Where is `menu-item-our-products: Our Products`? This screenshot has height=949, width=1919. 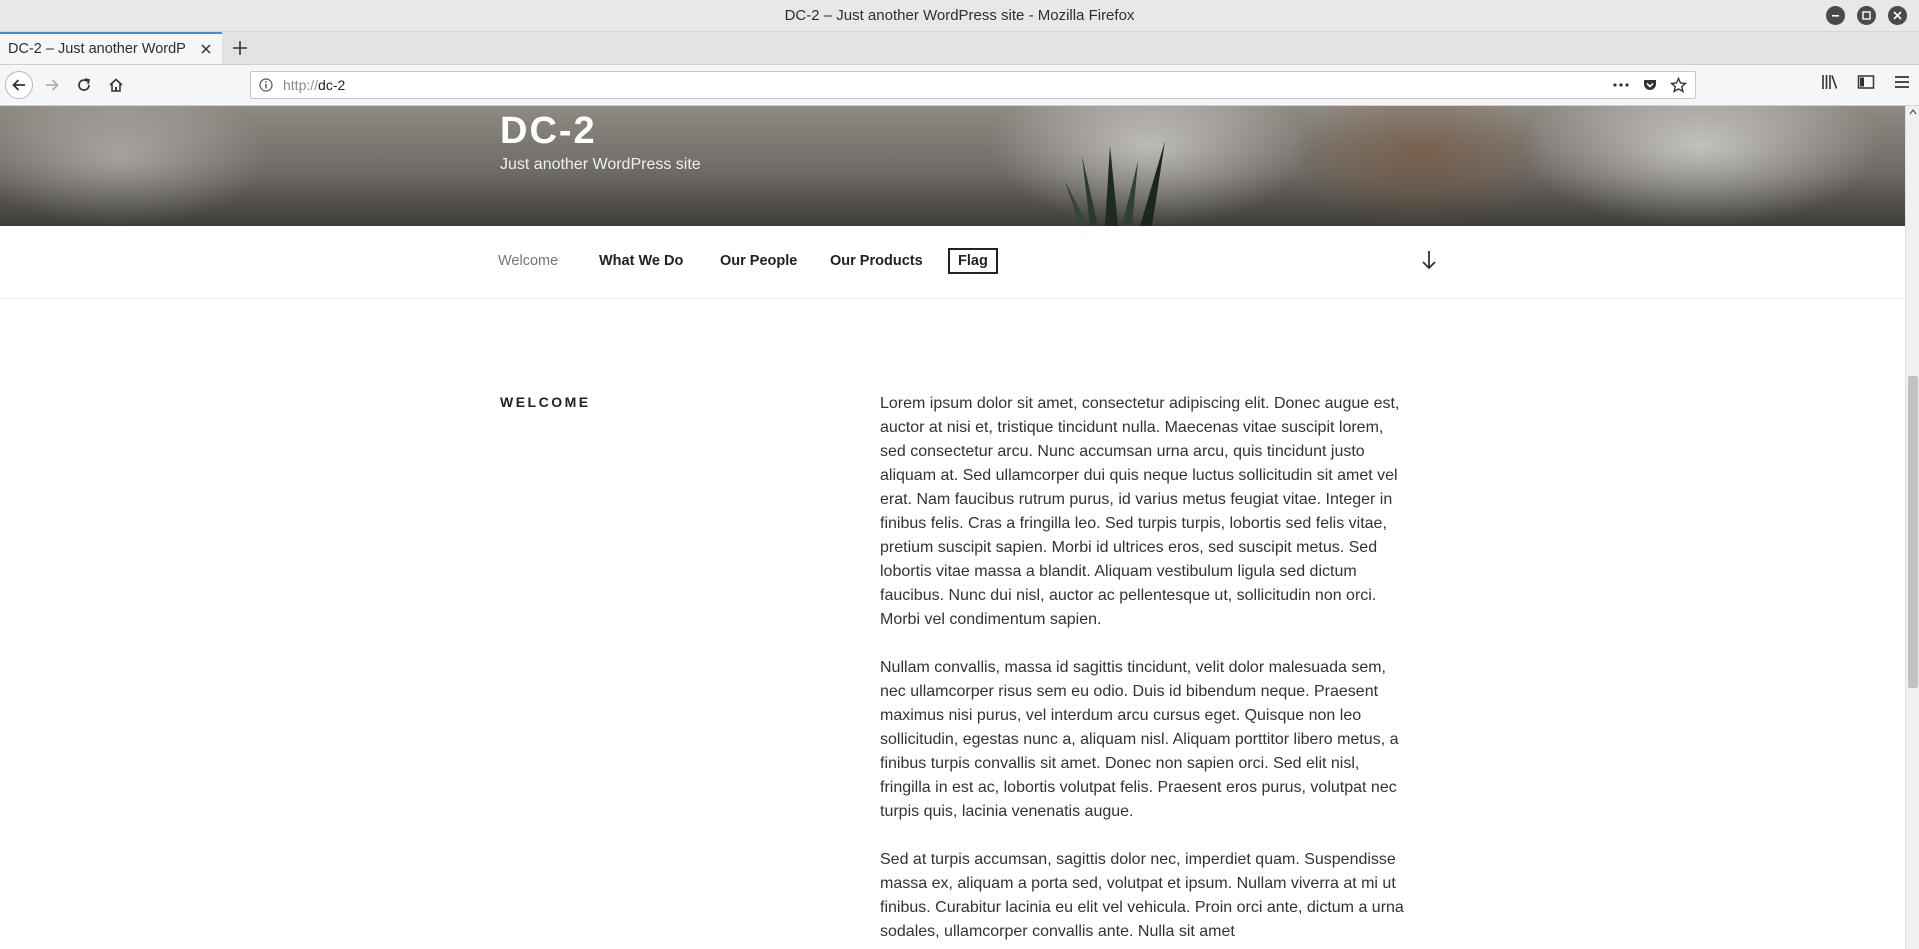 menu-item-our-products: Our Products is located at coordinates (876, 261).